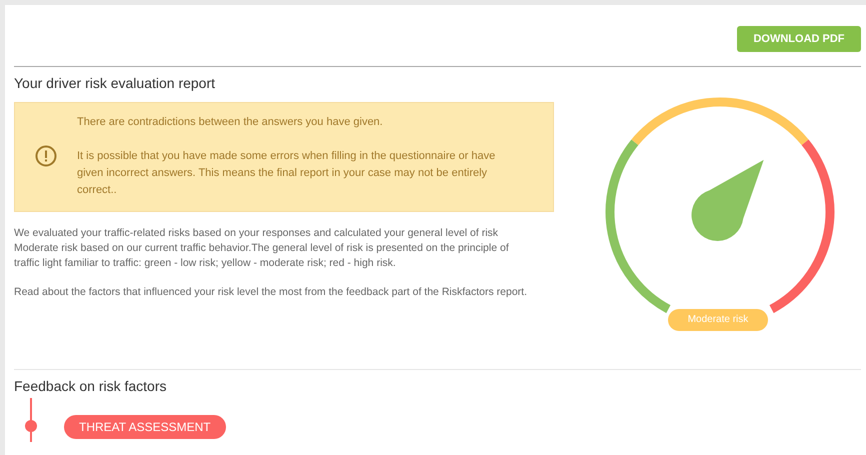 This screenshot has width=866, height=455. I want to click on factor-tag: THREAT ASSESSMENT, so click(145, 427).